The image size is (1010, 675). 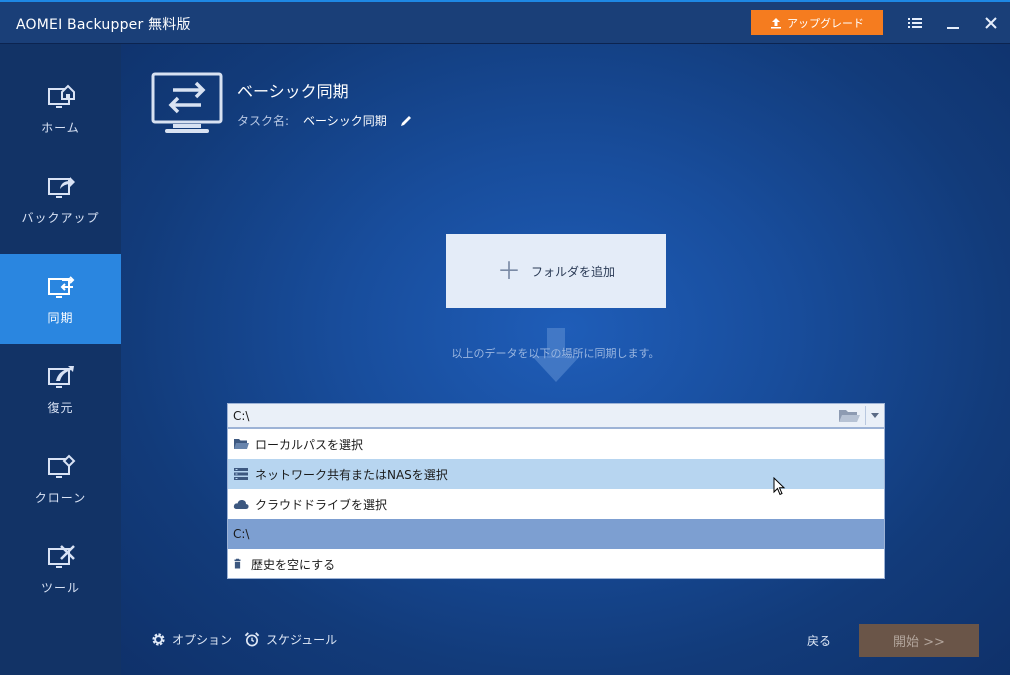 I want to click on mouse-cursor-icon, so click(x=779, y=486).